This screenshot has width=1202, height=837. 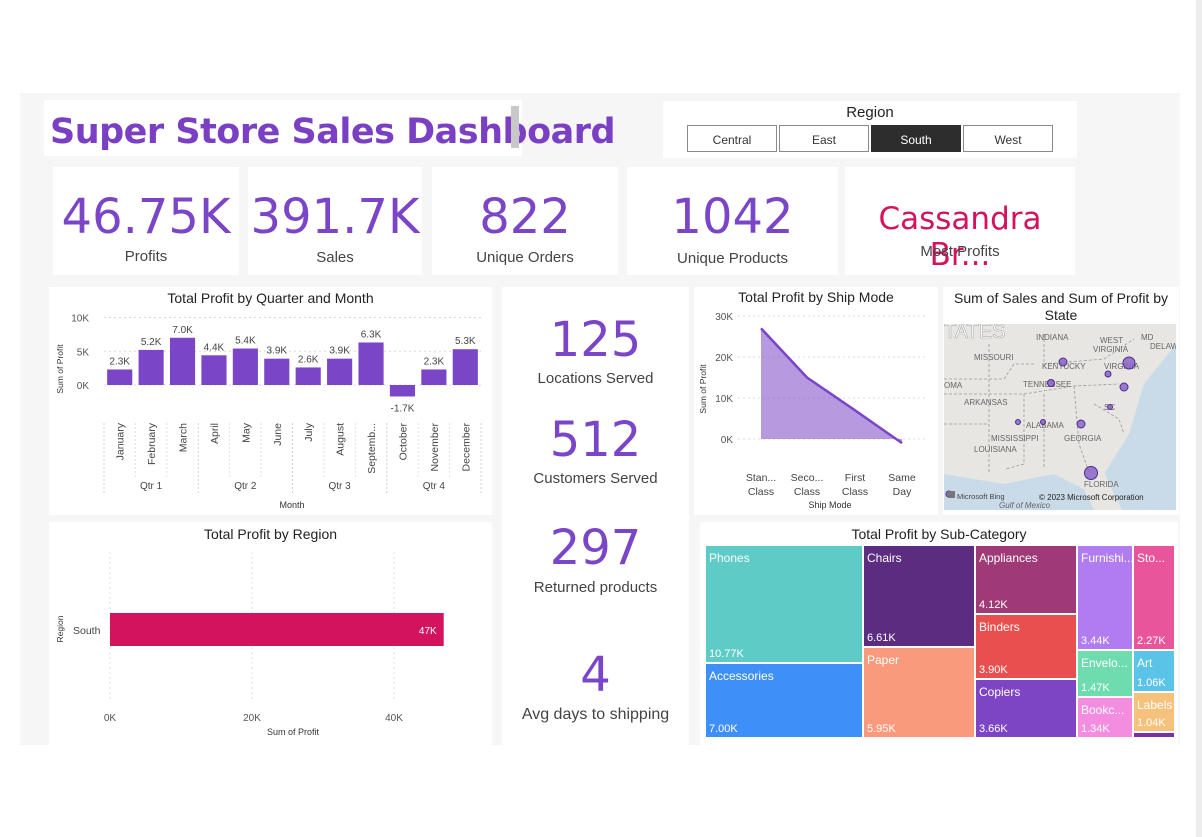 What do you see at coordinates (371, 334) in the screenshot?
I see `data-label: 6.3K` at bounding box center [371, 334].